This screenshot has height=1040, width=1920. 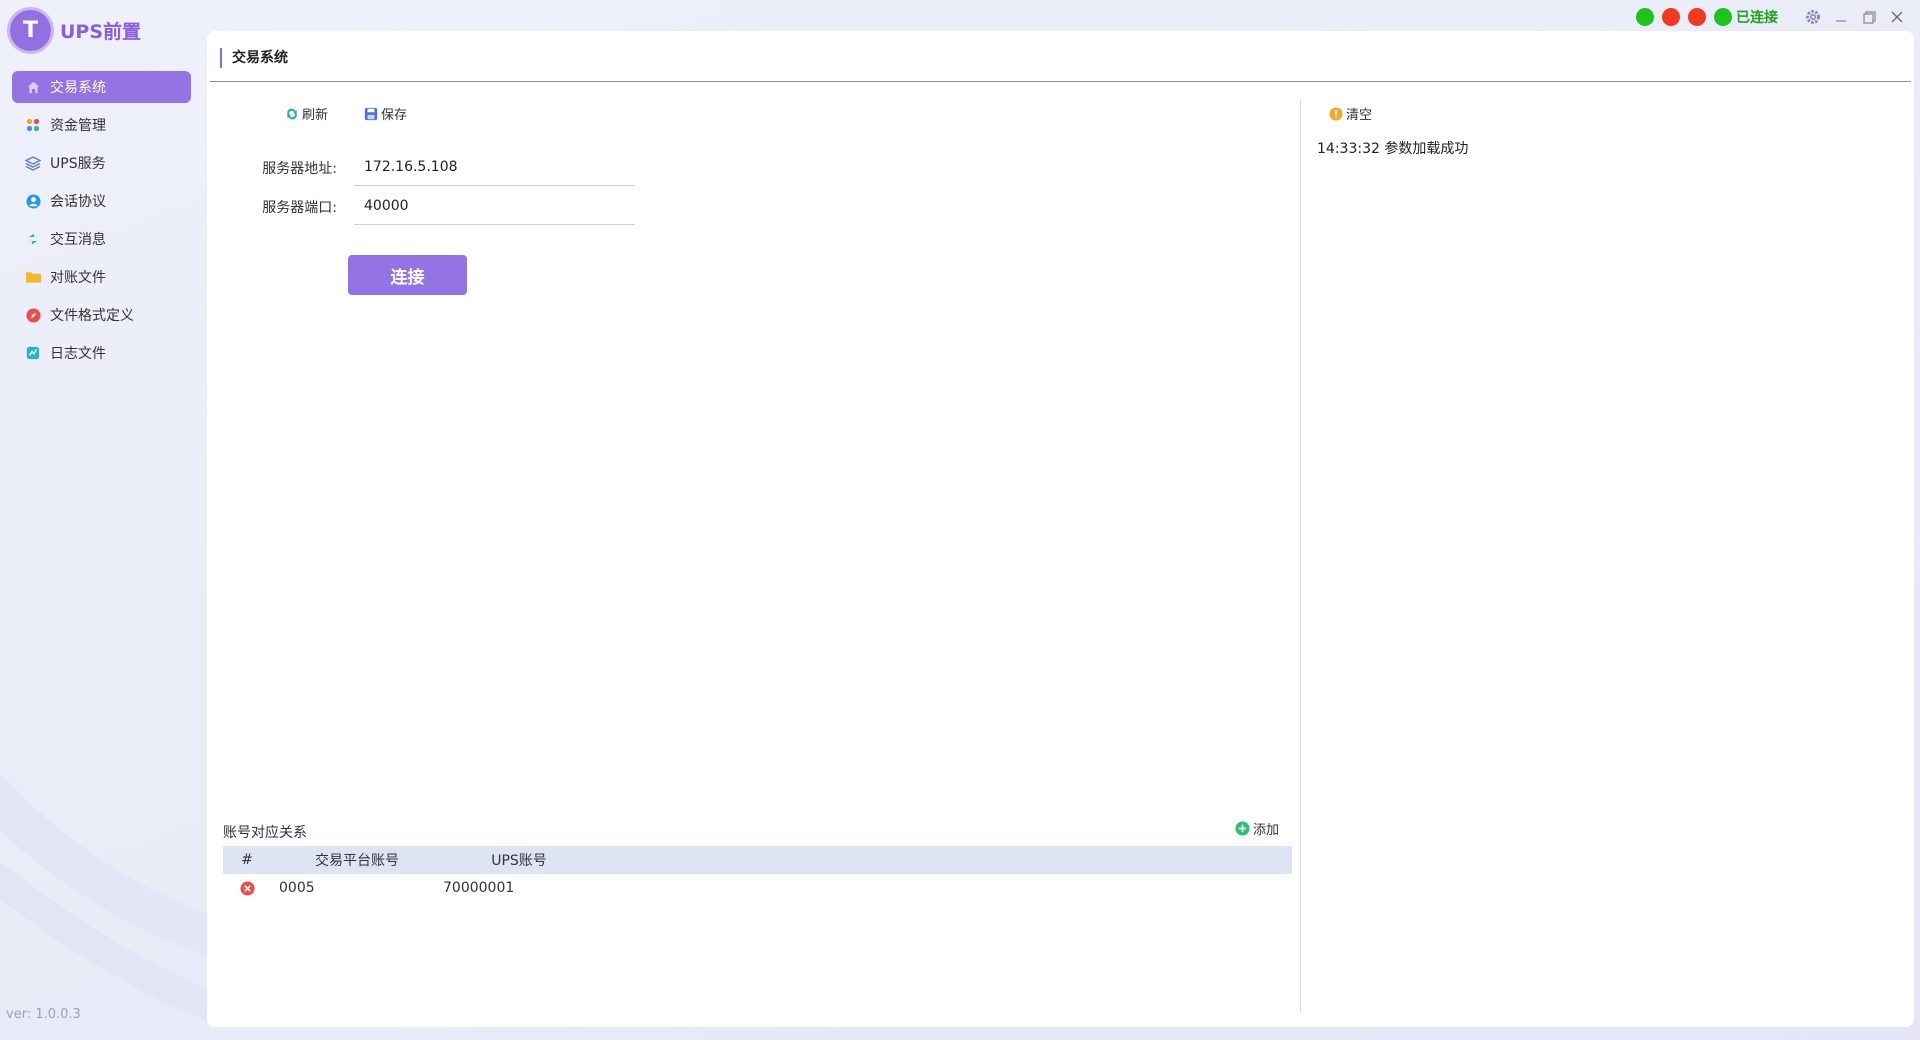 I want to click on folder-icon, so click(x=33, y=277).